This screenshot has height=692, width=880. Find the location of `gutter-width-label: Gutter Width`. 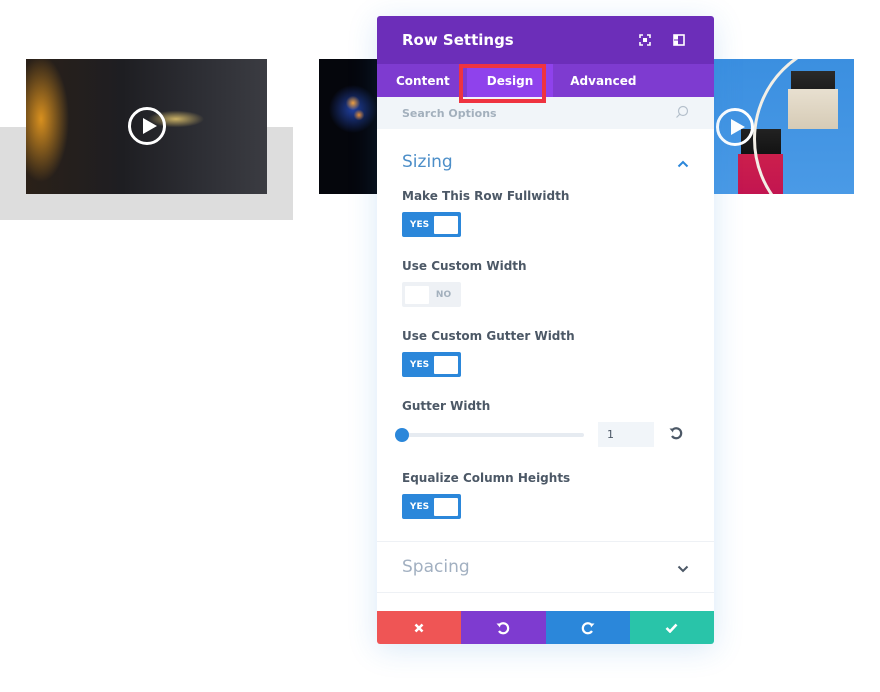

gutter-width-label: Gutter Width is located at coordinates (446, 406).